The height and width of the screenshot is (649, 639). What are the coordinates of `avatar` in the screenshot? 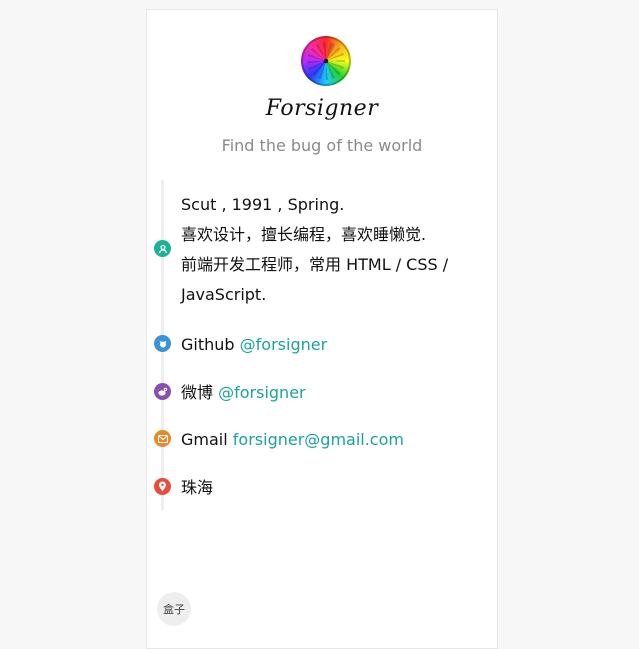 It's located at (326, 61).